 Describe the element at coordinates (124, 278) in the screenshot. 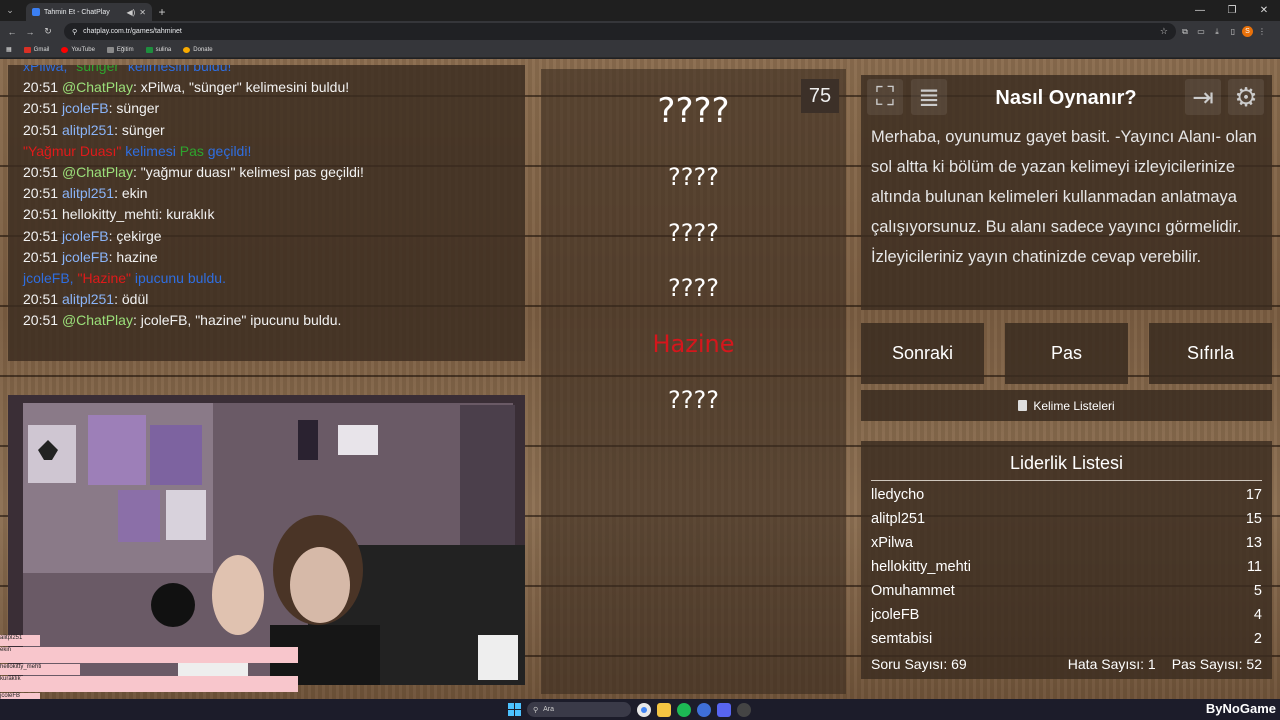

I see `chat-system-message: jcoleFB, "Hazine" ipucunu buldu.` at that location.